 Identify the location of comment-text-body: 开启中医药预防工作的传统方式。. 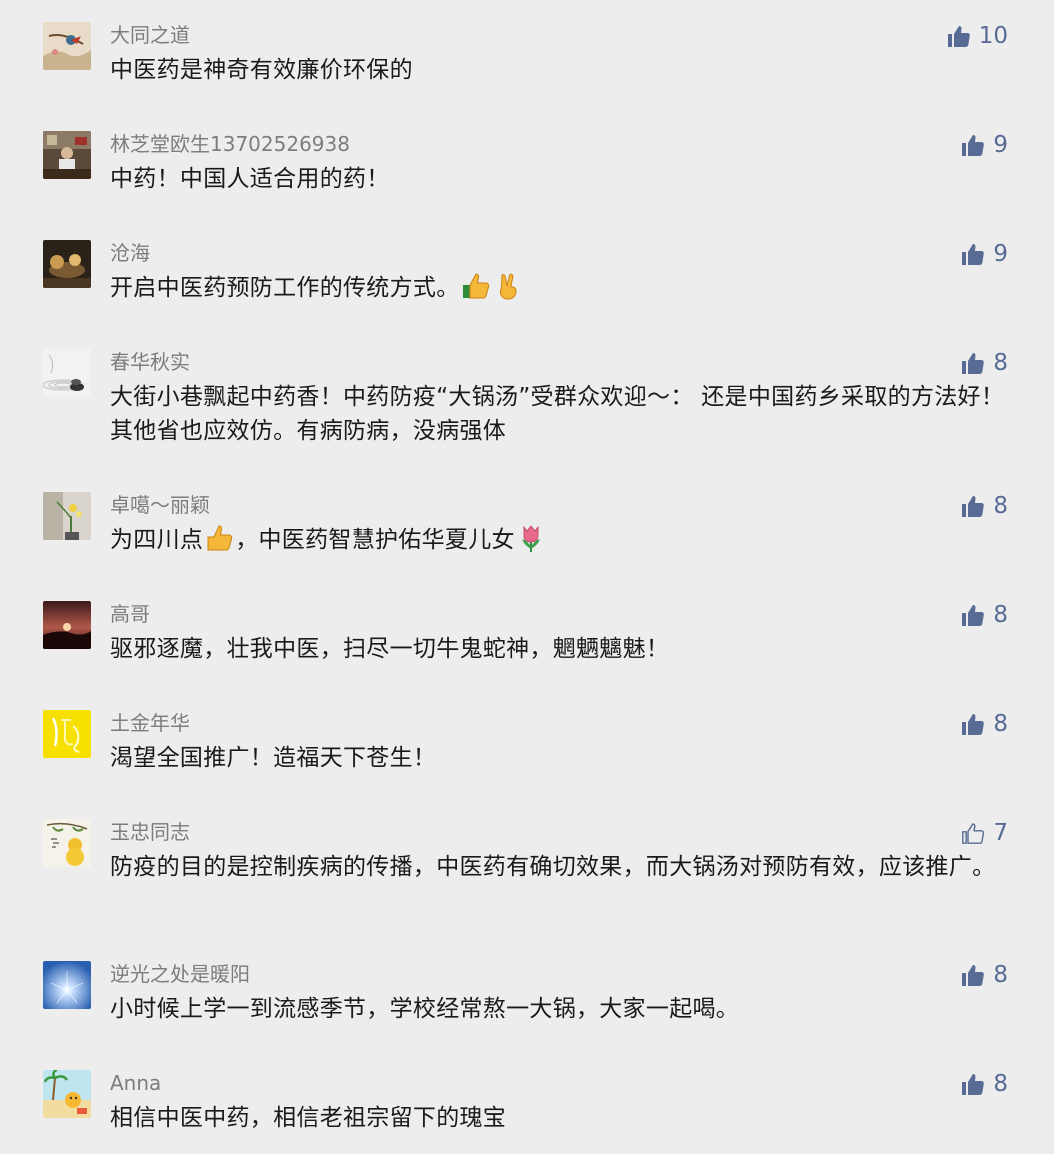
(285, 288).